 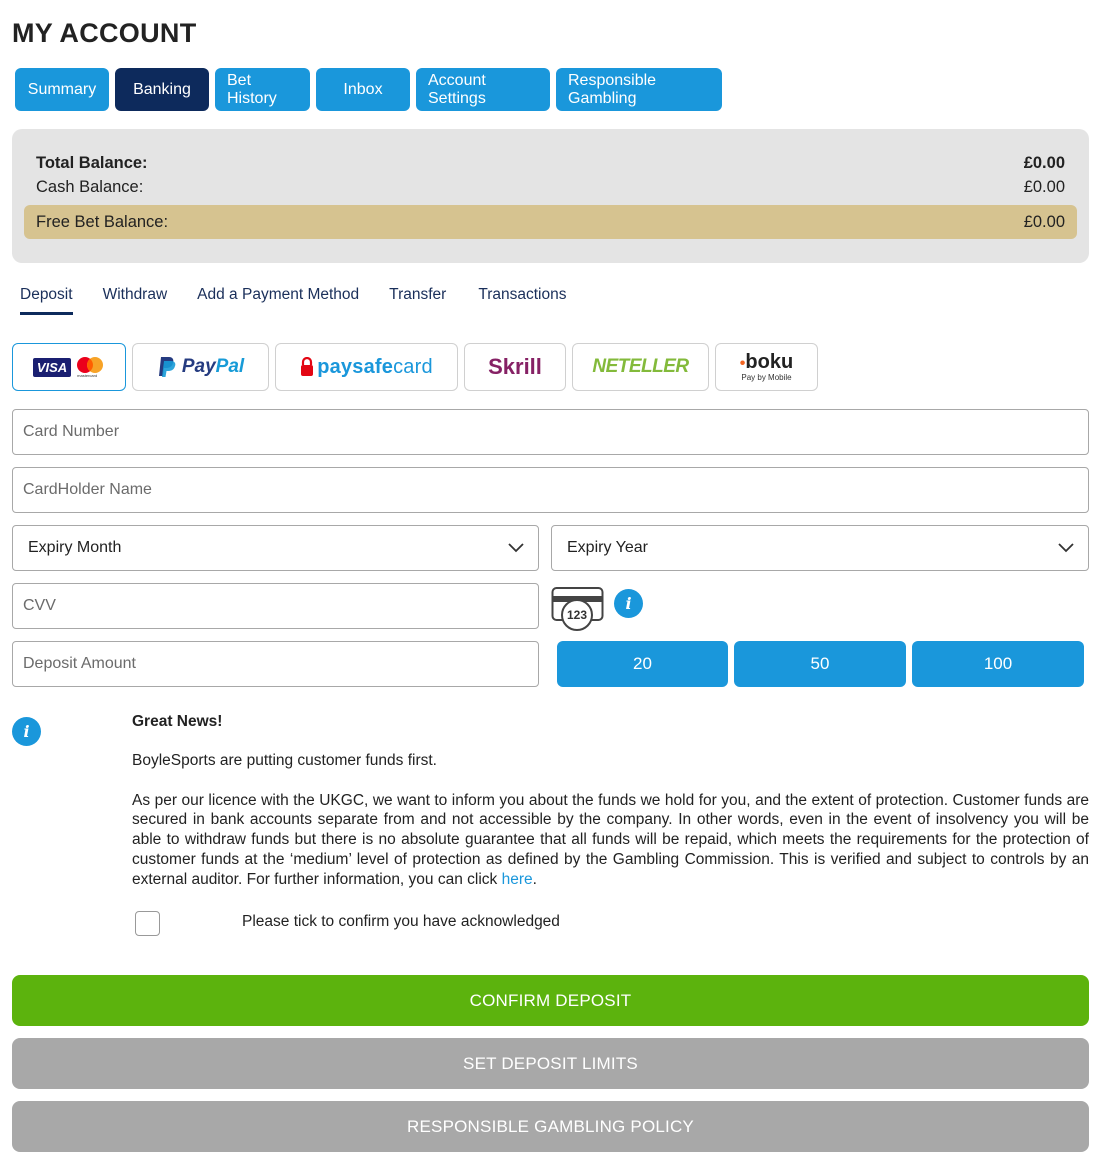 I want to click on amount-50-button: 50, so click(x=820, y=664).